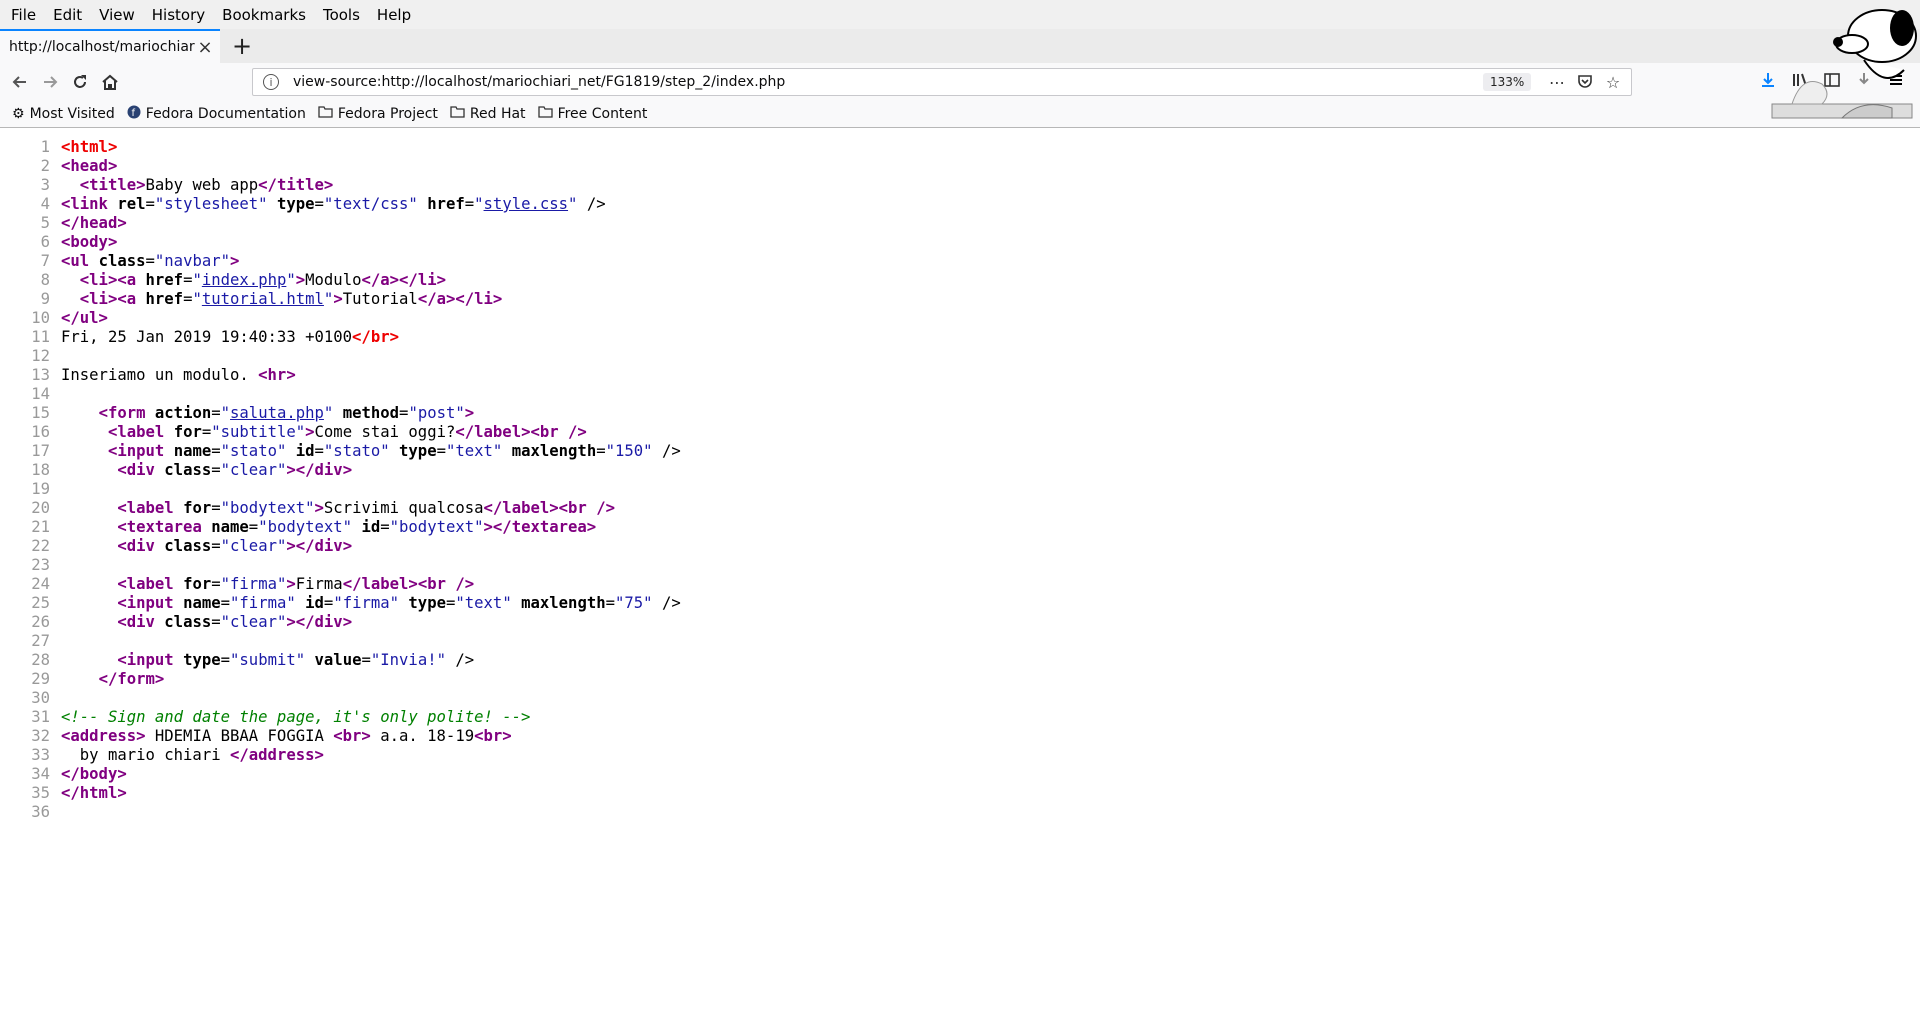  What do you see at coordinates (371, 413) in the screenshot?
I see `code-token: method` at bounding box center [371, 413].